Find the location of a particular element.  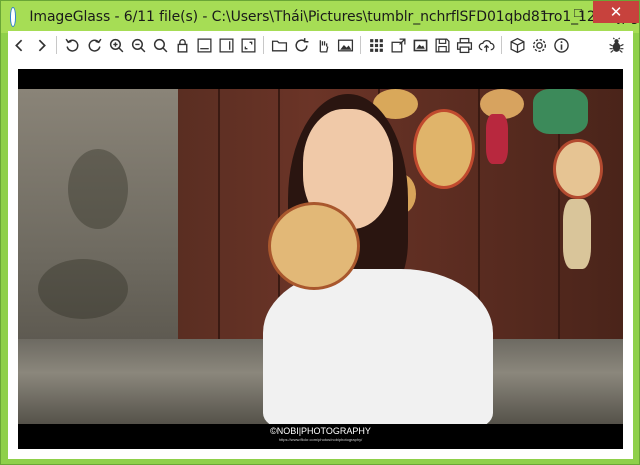

forward-button is located at coordinates (41, 45).